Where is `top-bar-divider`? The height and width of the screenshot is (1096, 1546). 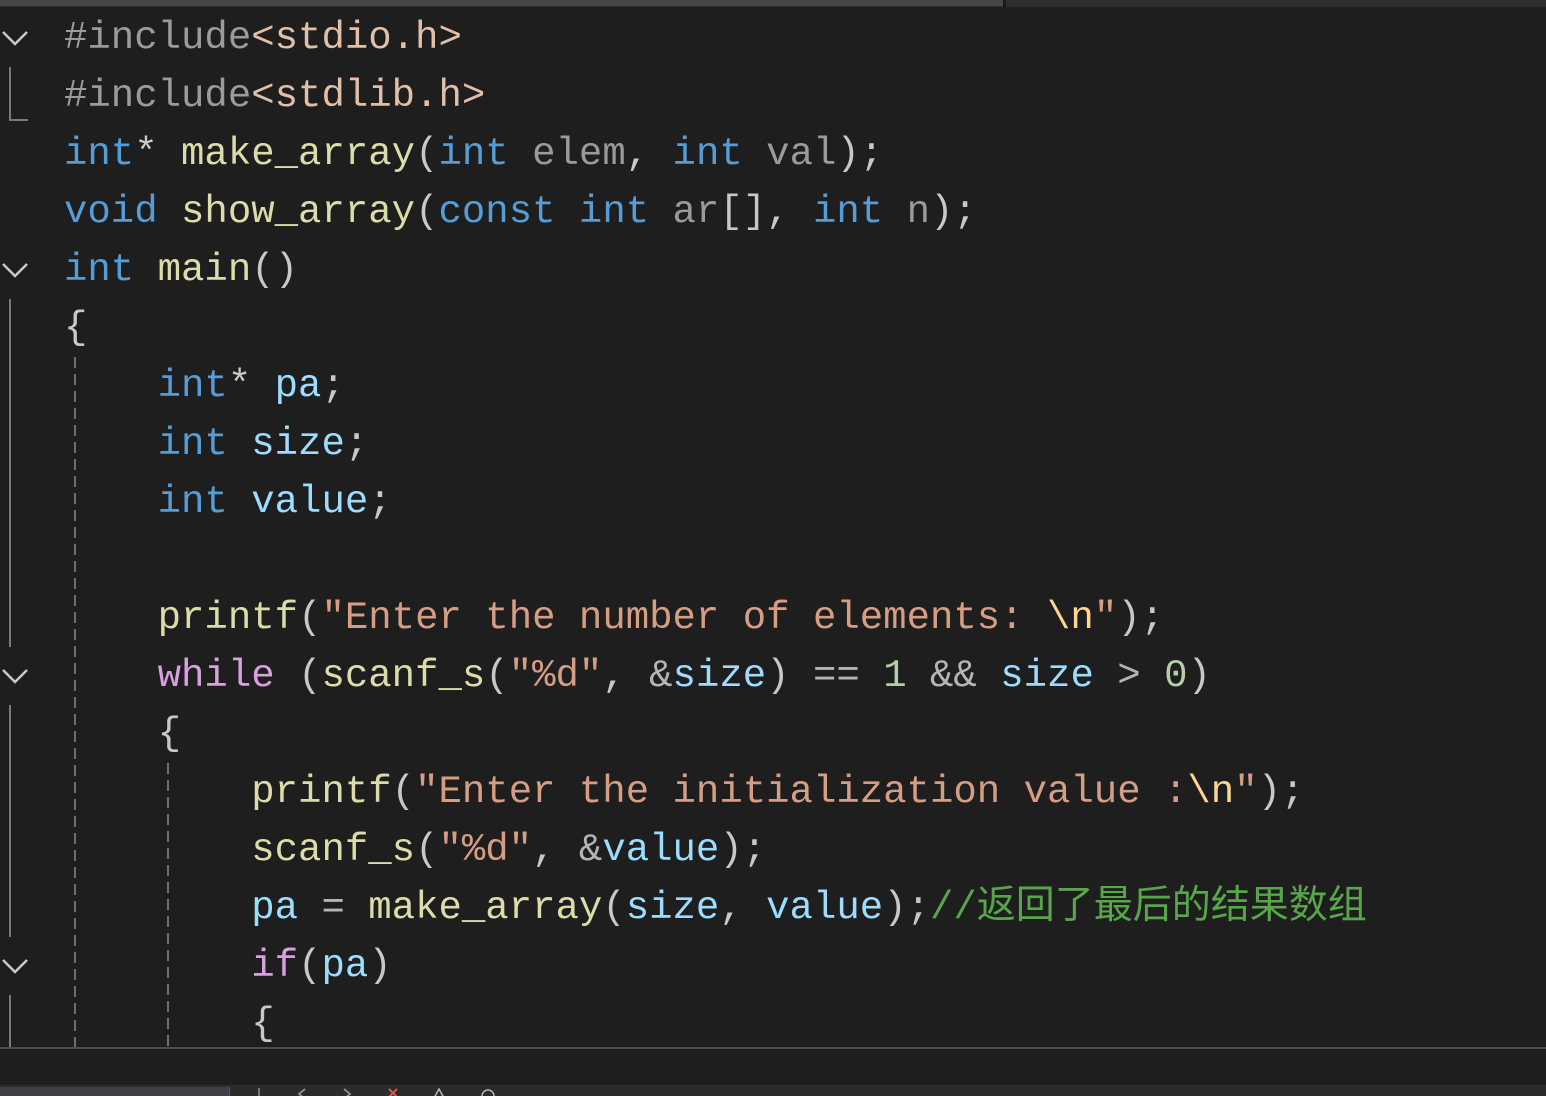 top-bar-divider is located at coordinates (1004, 3).